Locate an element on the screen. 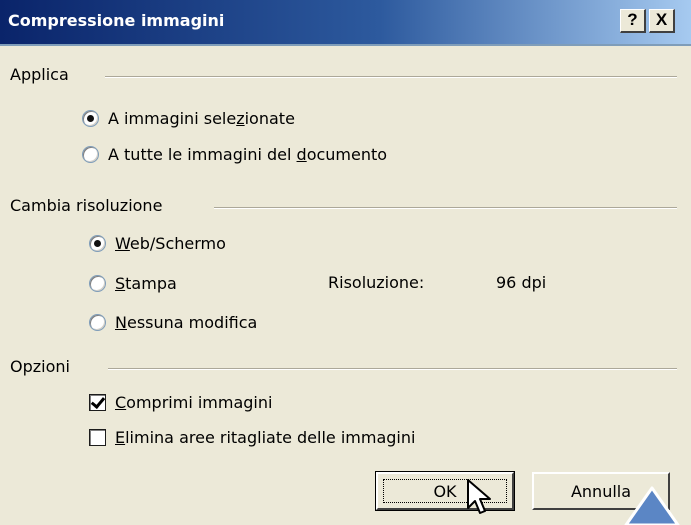 Image resolution: width=691 pixels, height=525 pixels. radio-label: Stampa is located at coordinates (146, 283).